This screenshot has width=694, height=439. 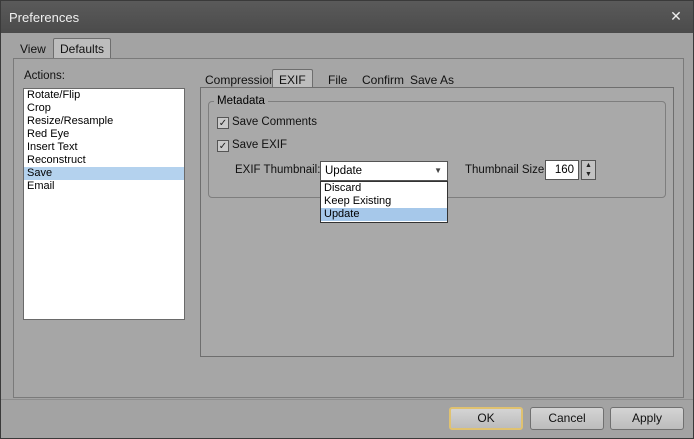 I want to click on option-discard: Discard, so click(x=384, y=188).